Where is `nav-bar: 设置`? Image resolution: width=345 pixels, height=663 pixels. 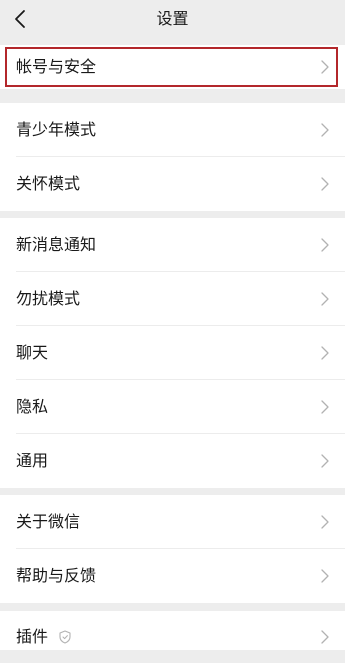 nav-bar: 设置 is located at coordinates (172, 20).